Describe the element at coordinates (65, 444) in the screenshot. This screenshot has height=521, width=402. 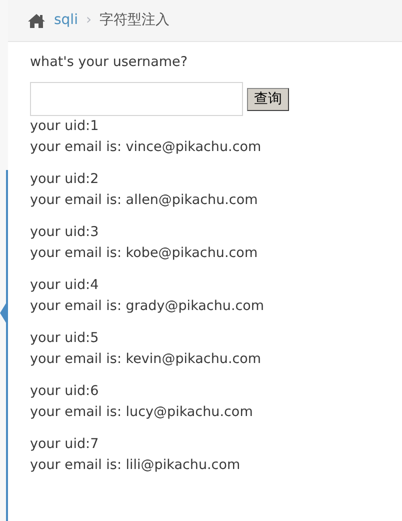
I see `uid-text: your uid:7` at that location.